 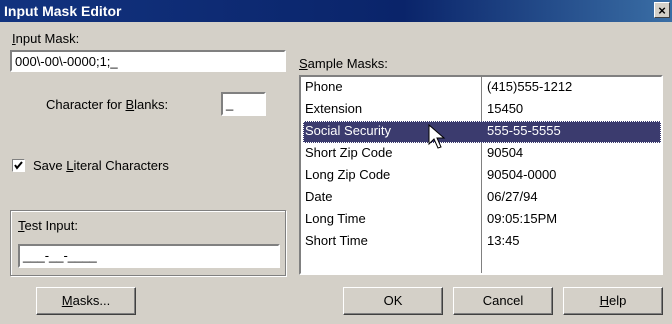 I want to click on test-input-label: Test Input:, so click(x=48, y=225).